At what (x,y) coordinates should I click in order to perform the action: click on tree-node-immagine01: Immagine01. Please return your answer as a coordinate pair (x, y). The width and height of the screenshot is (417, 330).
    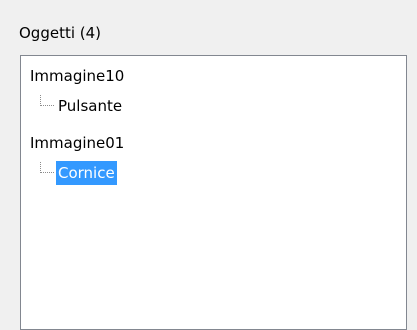
    Looking at the image, I should click on (77, 143).